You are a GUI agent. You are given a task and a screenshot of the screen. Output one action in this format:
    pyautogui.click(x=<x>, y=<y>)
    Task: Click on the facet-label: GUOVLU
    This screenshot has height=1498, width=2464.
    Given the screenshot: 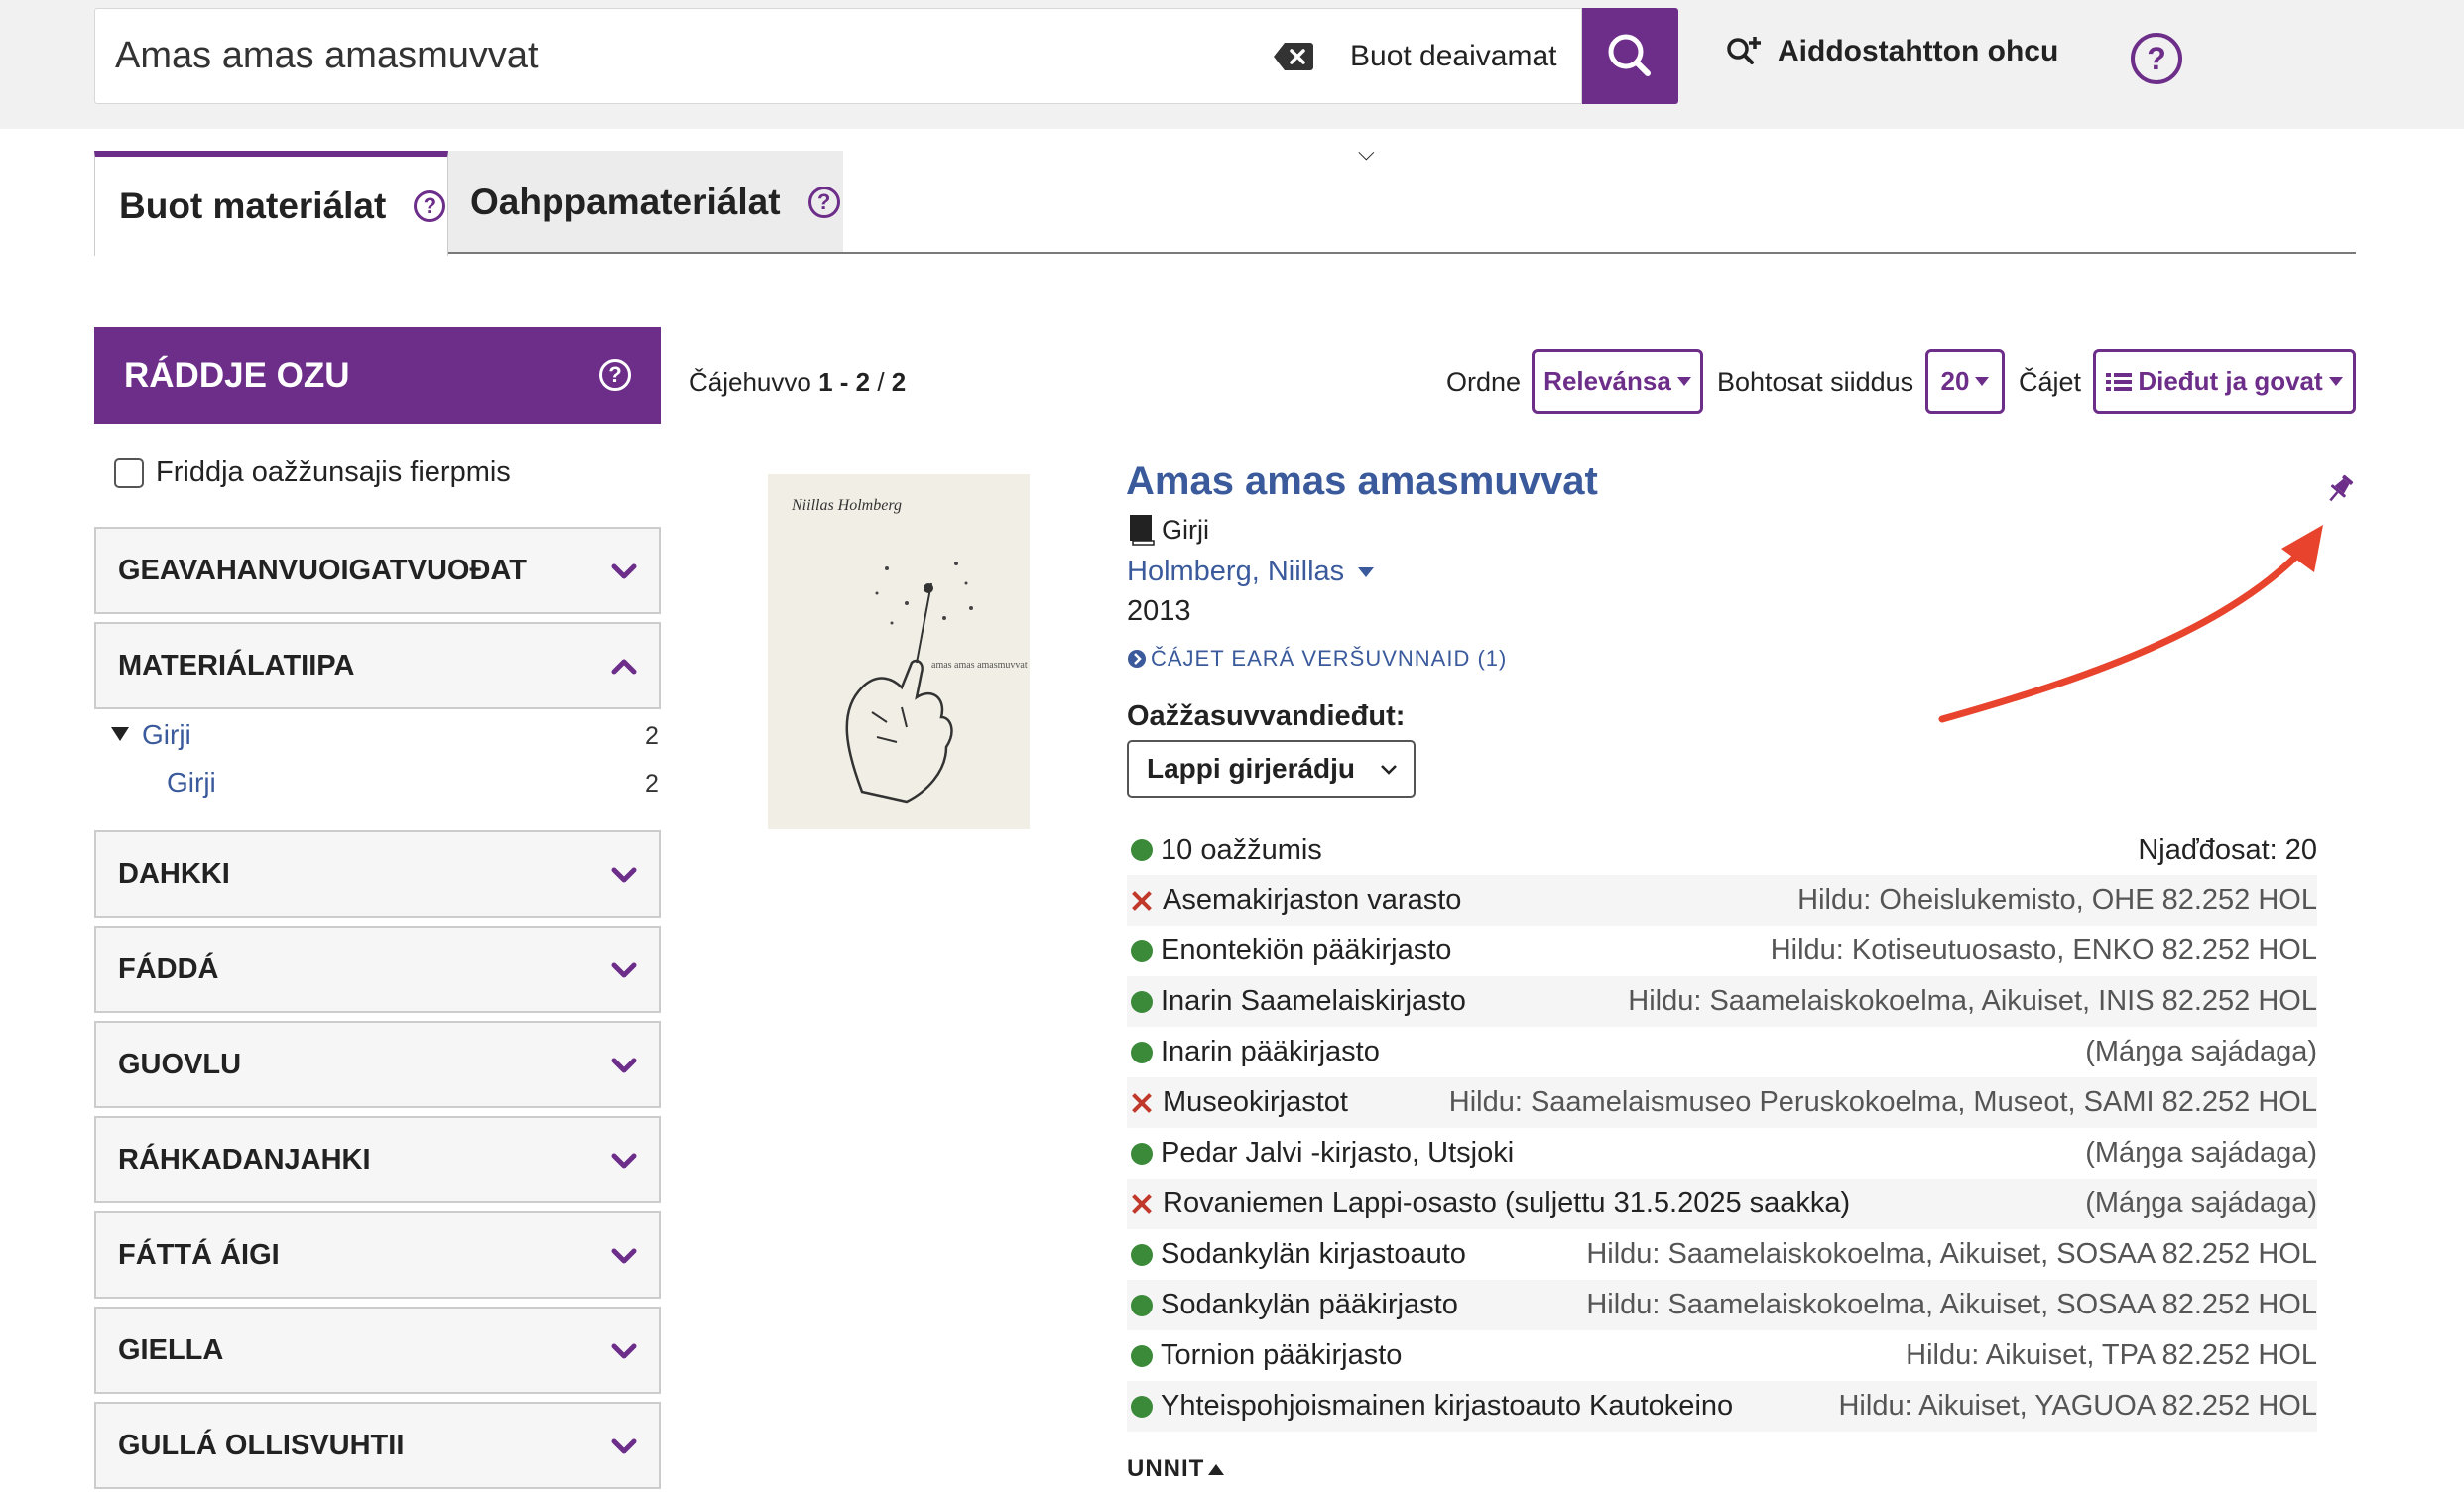 What is the action you would take?
    pyautogui.click(x=180, y=1064)
    